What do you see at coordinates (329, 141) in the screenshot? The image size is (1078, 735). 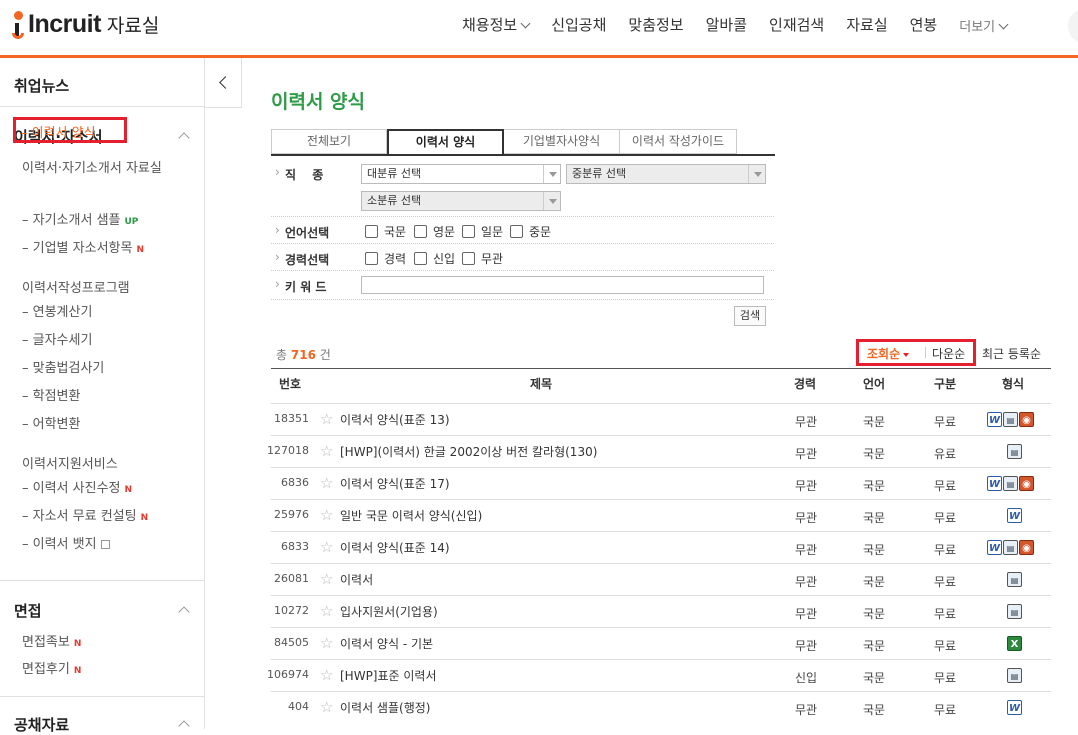 I see `tab-all: 전체보기` at bounding box center [329, 141].